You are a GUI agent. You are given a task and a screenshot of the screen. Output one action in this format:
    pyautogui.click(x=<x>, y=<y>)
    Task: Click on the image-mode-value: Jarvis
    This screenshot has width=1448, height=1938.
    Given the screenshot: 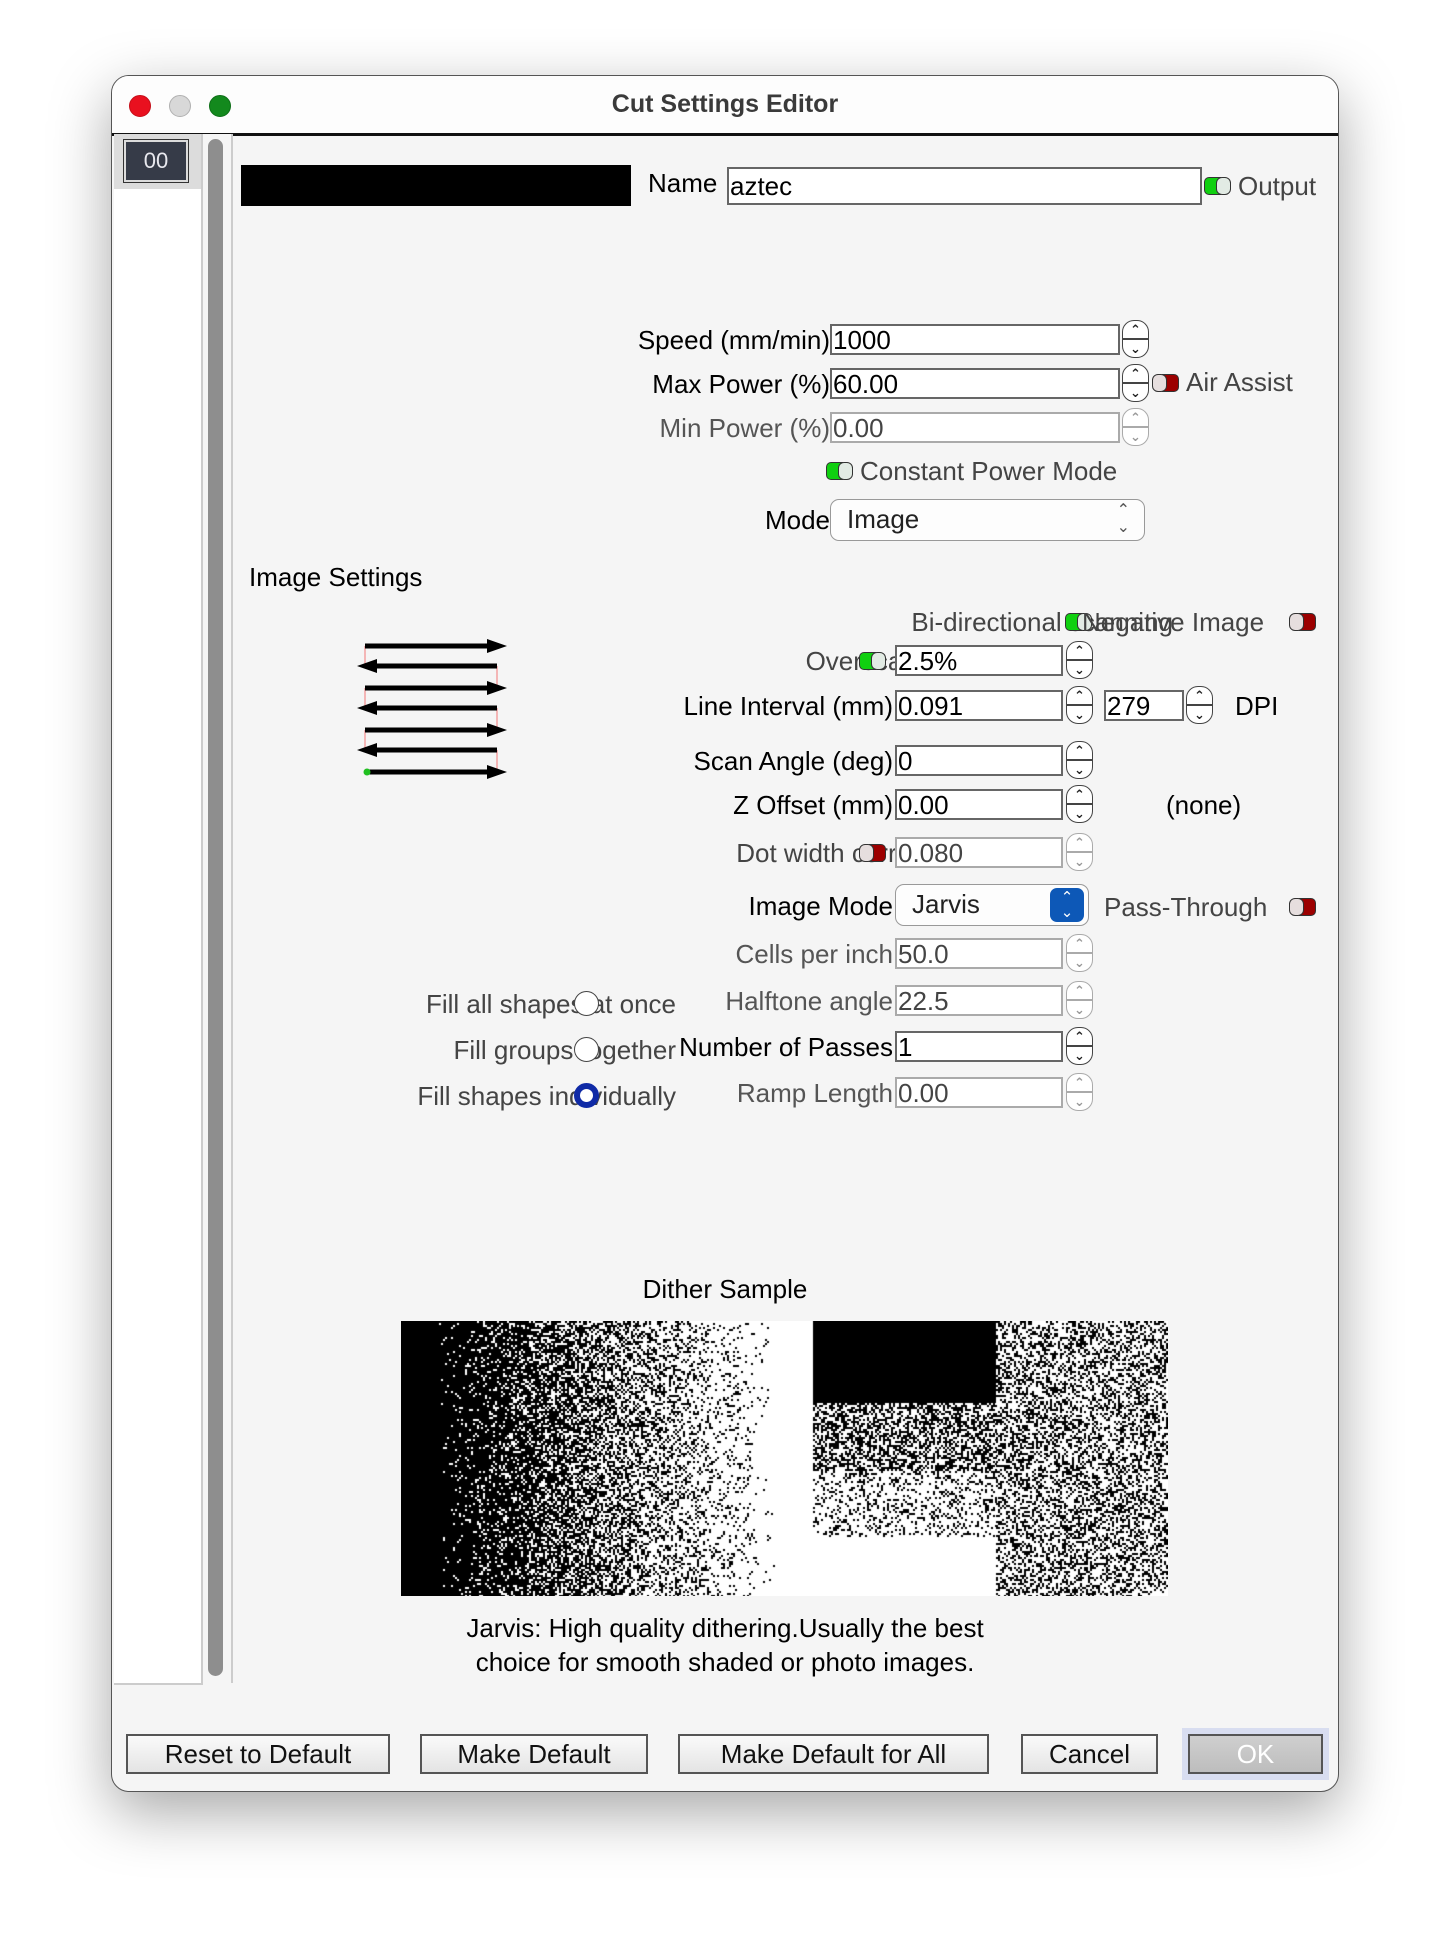 What is the action you would take?
    pyautogui.click(x=946, y=904)
    